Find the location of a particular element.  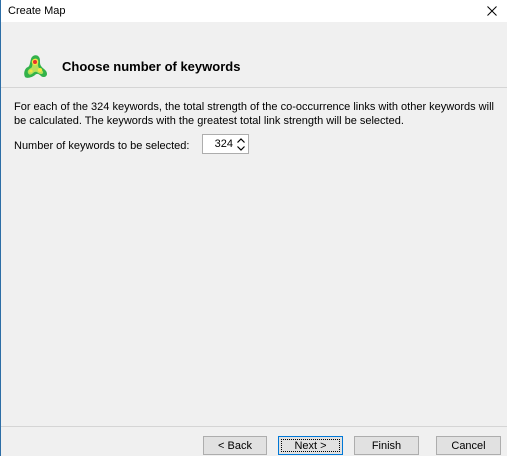

spin-up-button is located at coordinates (240, 140).